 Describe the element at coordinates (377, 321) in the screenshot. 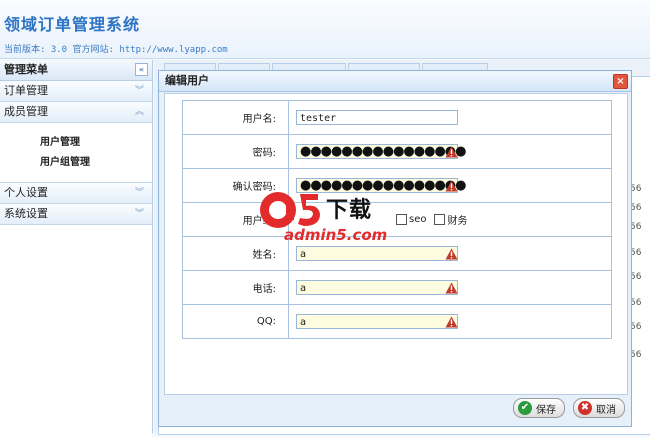

I see `qq-input: a` at that location.